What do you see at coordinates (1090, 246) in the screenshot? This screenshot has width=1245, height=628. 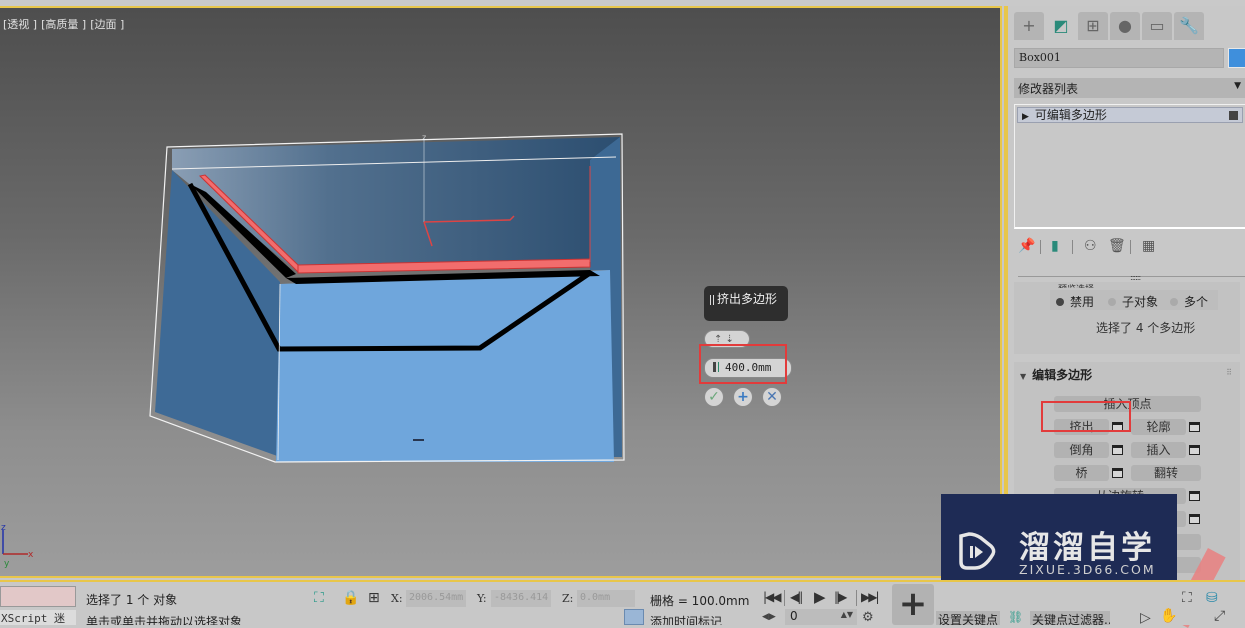 I see `make-unique-icon: ⚇` at bounding box center [1090, 246].